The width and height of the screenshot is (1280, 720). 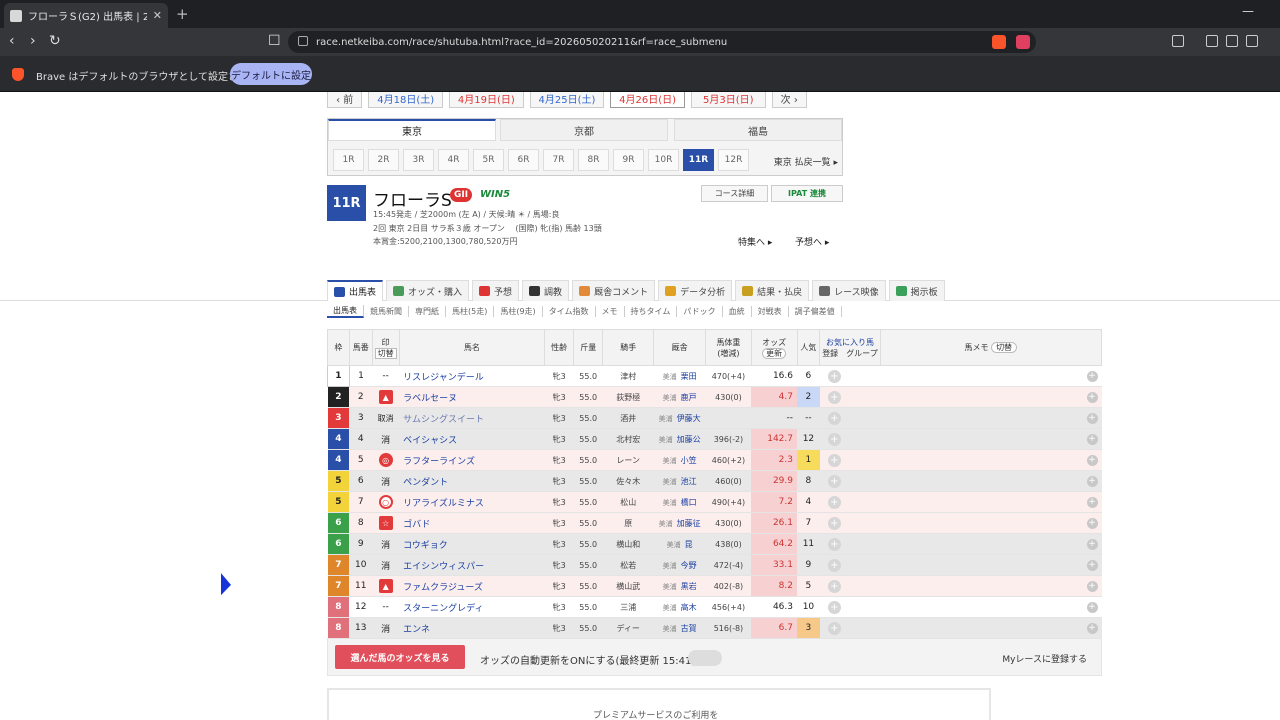 I want to click on race-tab-6r: 6R, so click(x=523, y=160).